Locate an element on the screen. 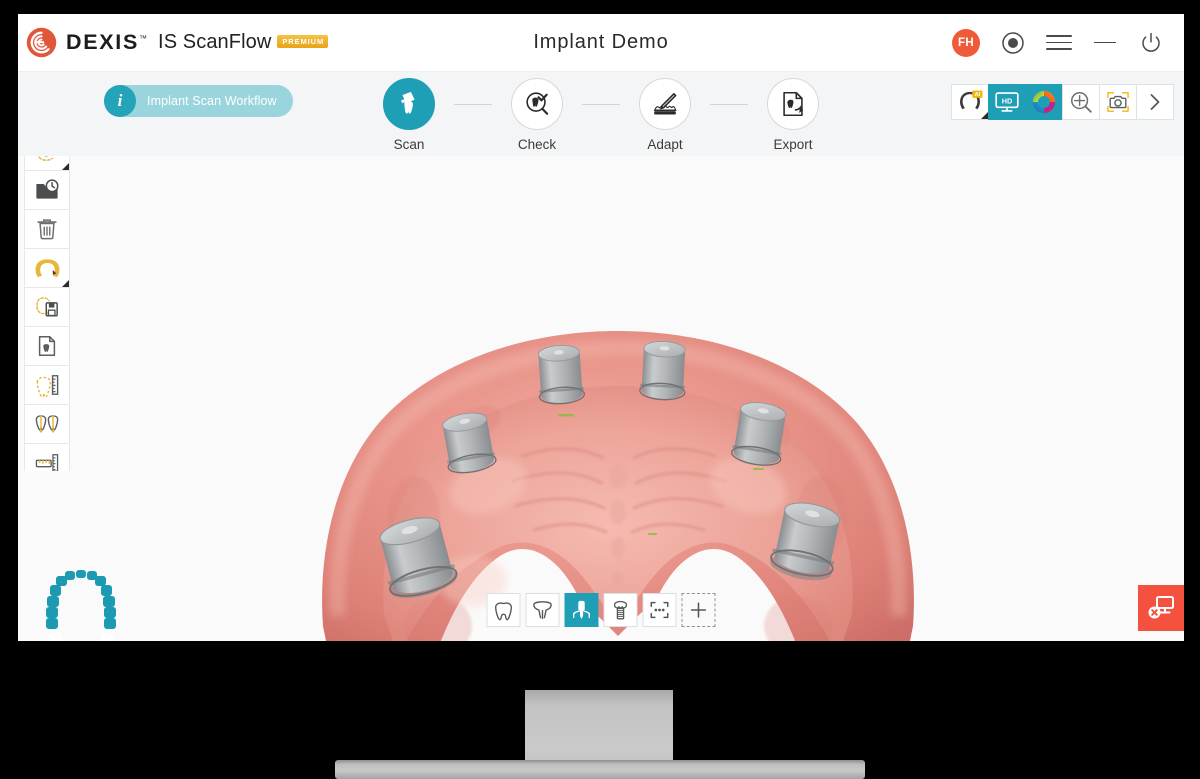 This screenshot has height=779, width=1200. check-magnifier-icon is located at coordinates (537, 104).